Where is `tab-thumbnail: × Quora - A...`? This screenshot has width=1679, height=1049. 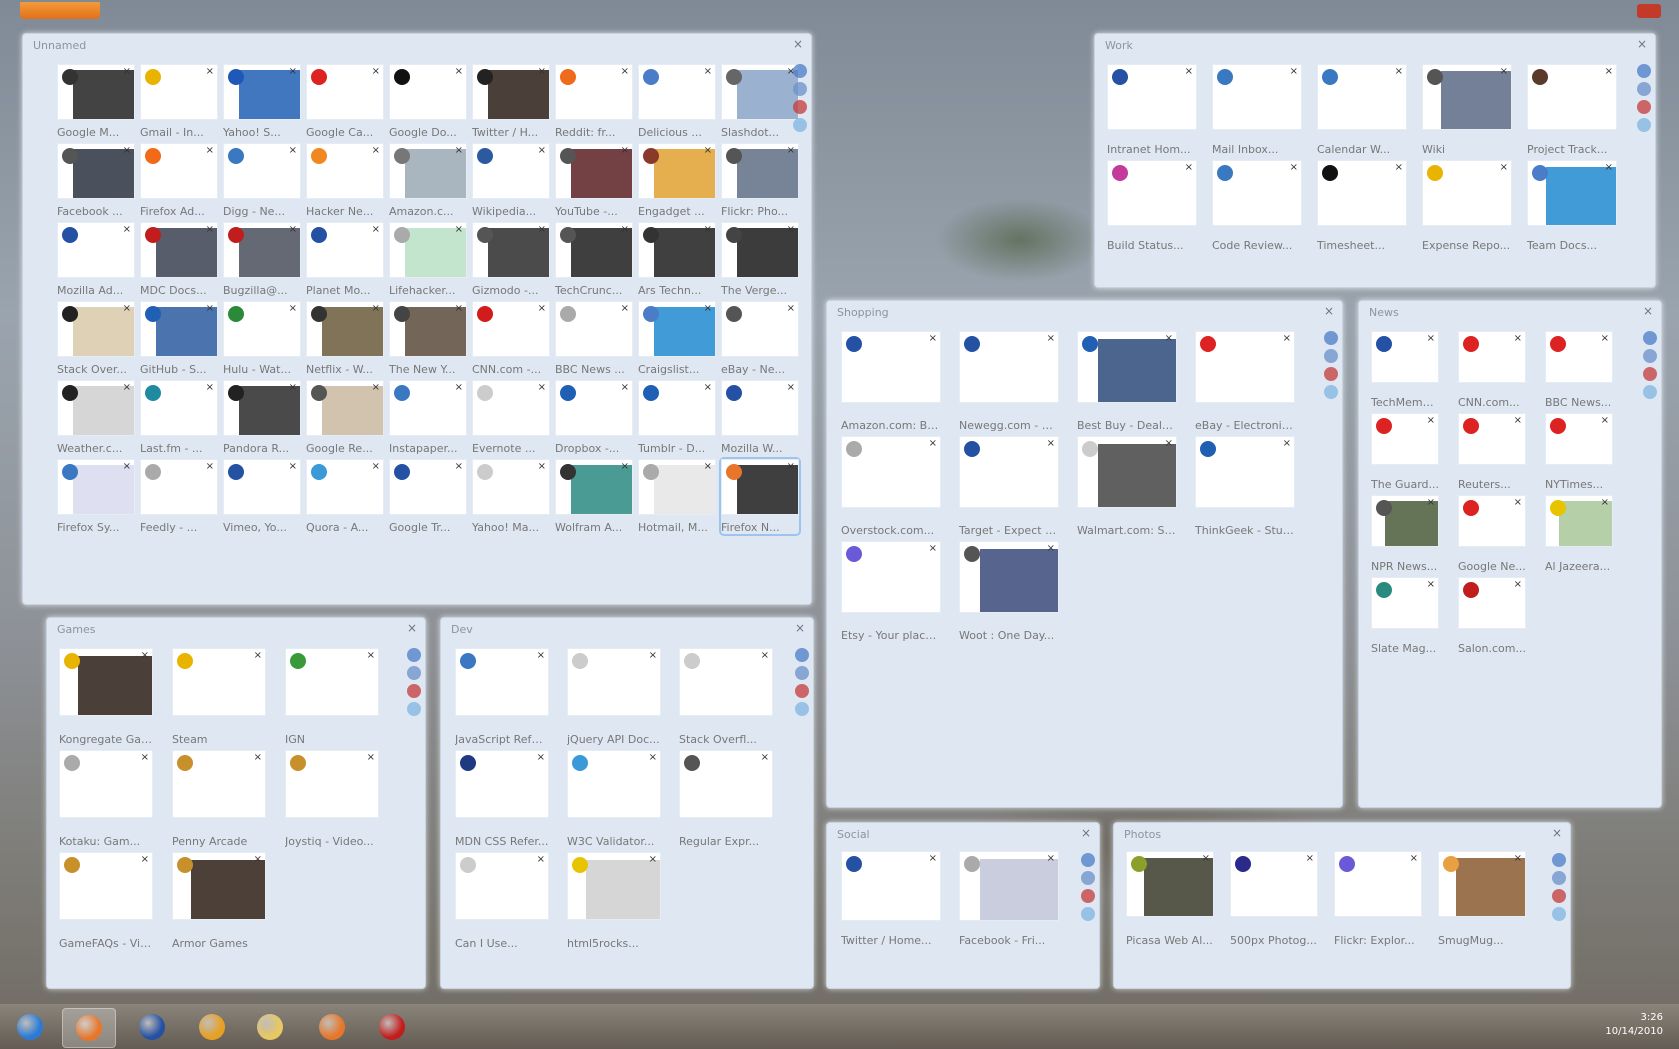
tab-thumbnail: × Quora - A... is located at coordinates (345, 496).